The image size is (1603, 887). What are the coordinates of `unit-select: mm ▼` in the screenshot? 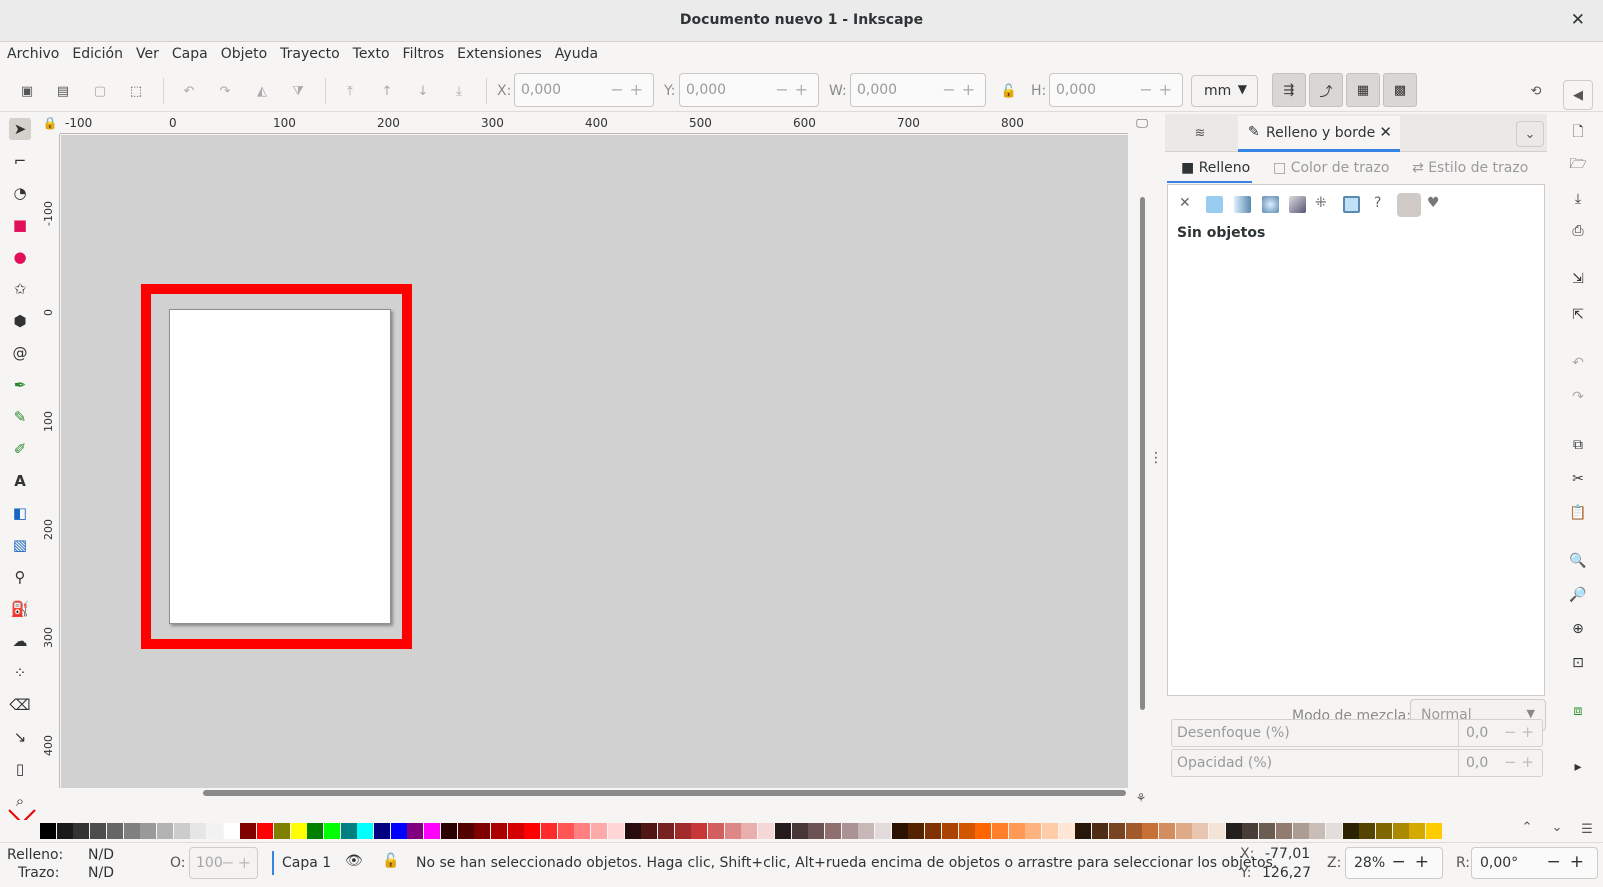 It's located at (1224, 91).